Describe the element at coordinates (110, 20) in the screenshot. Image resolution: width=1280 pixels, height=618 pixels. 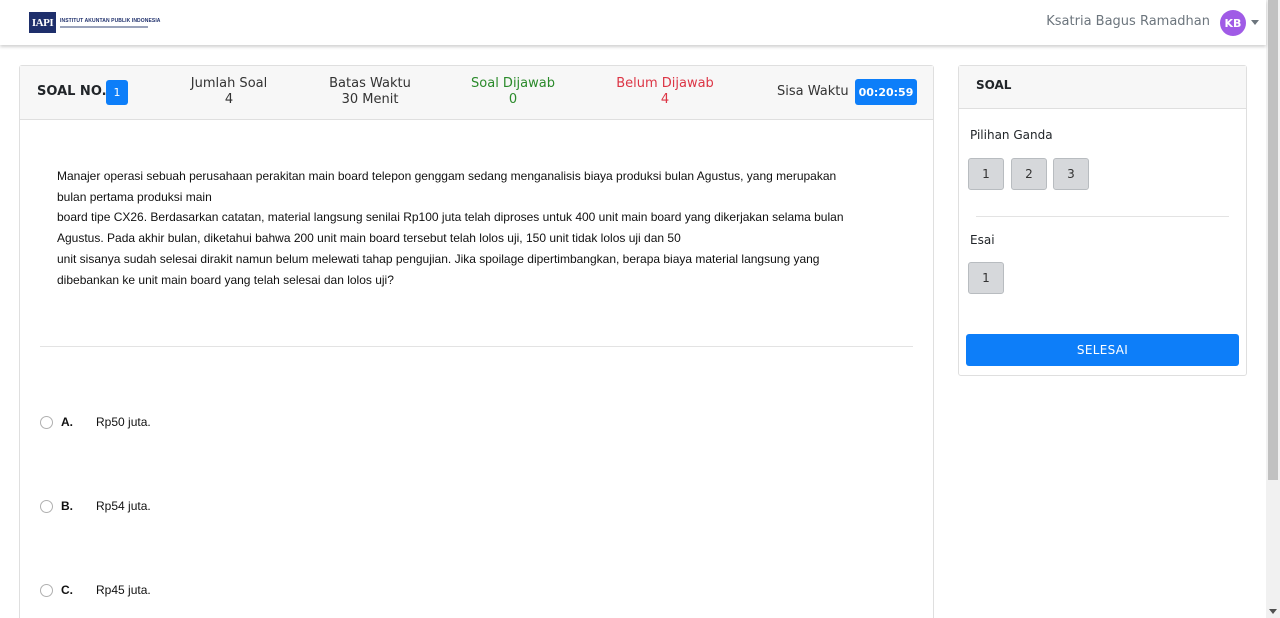
I see `logo-title: INSTITUT AKUNTAN PUBLIK INDONESIA` at that location.